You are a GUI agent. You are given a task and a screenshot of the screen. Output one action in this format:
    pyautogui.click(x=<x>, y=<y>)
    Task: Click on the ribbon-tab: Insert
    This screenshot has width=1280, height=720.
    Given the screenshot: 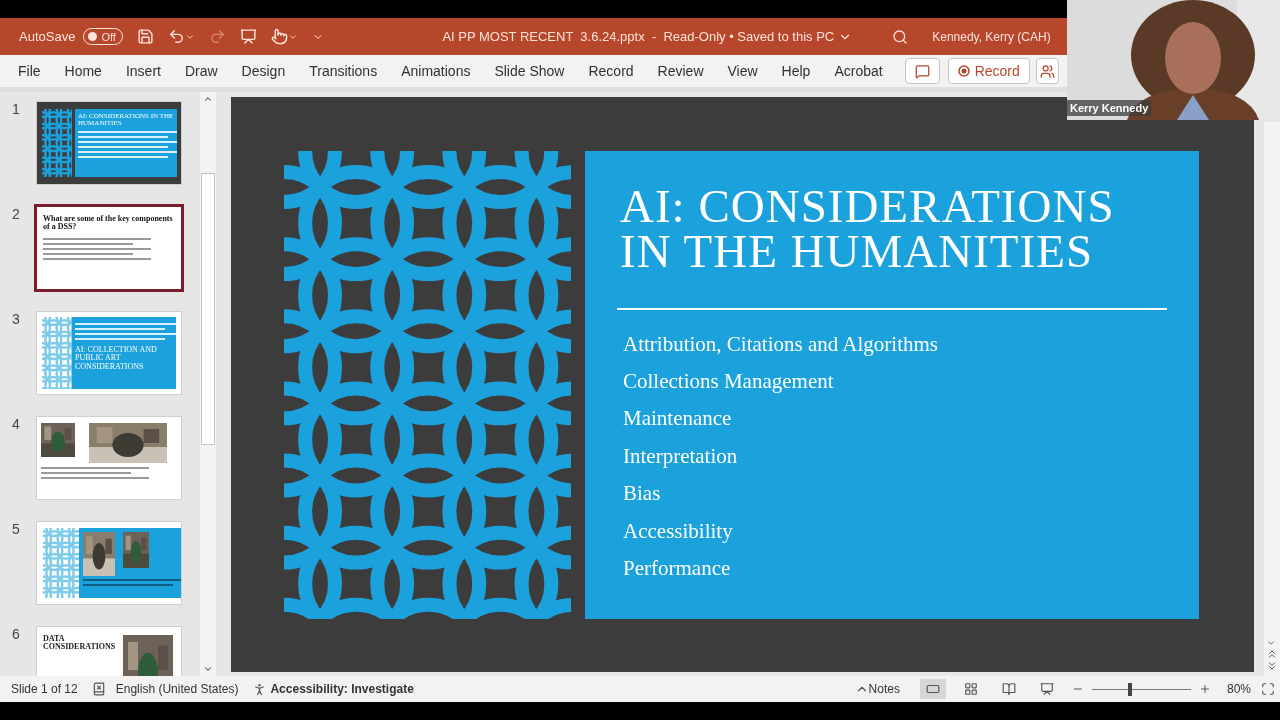 What is the action you would take?
    pyautogui.click(x=143, y=71)
    